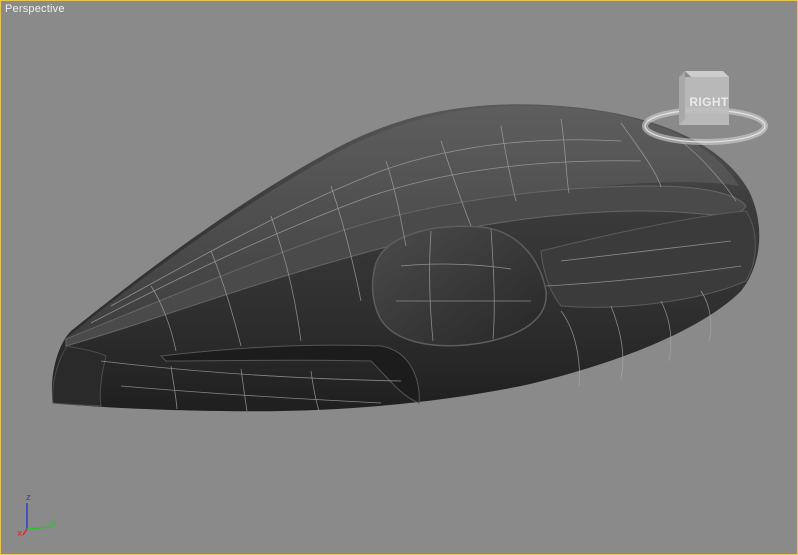 Image resolution: width=798 pixels, height=555 pixels. What do you see at coordinates (707, 74) in the screenshot?
I see `viewcube-top-face` at bounding box center [707, 74].